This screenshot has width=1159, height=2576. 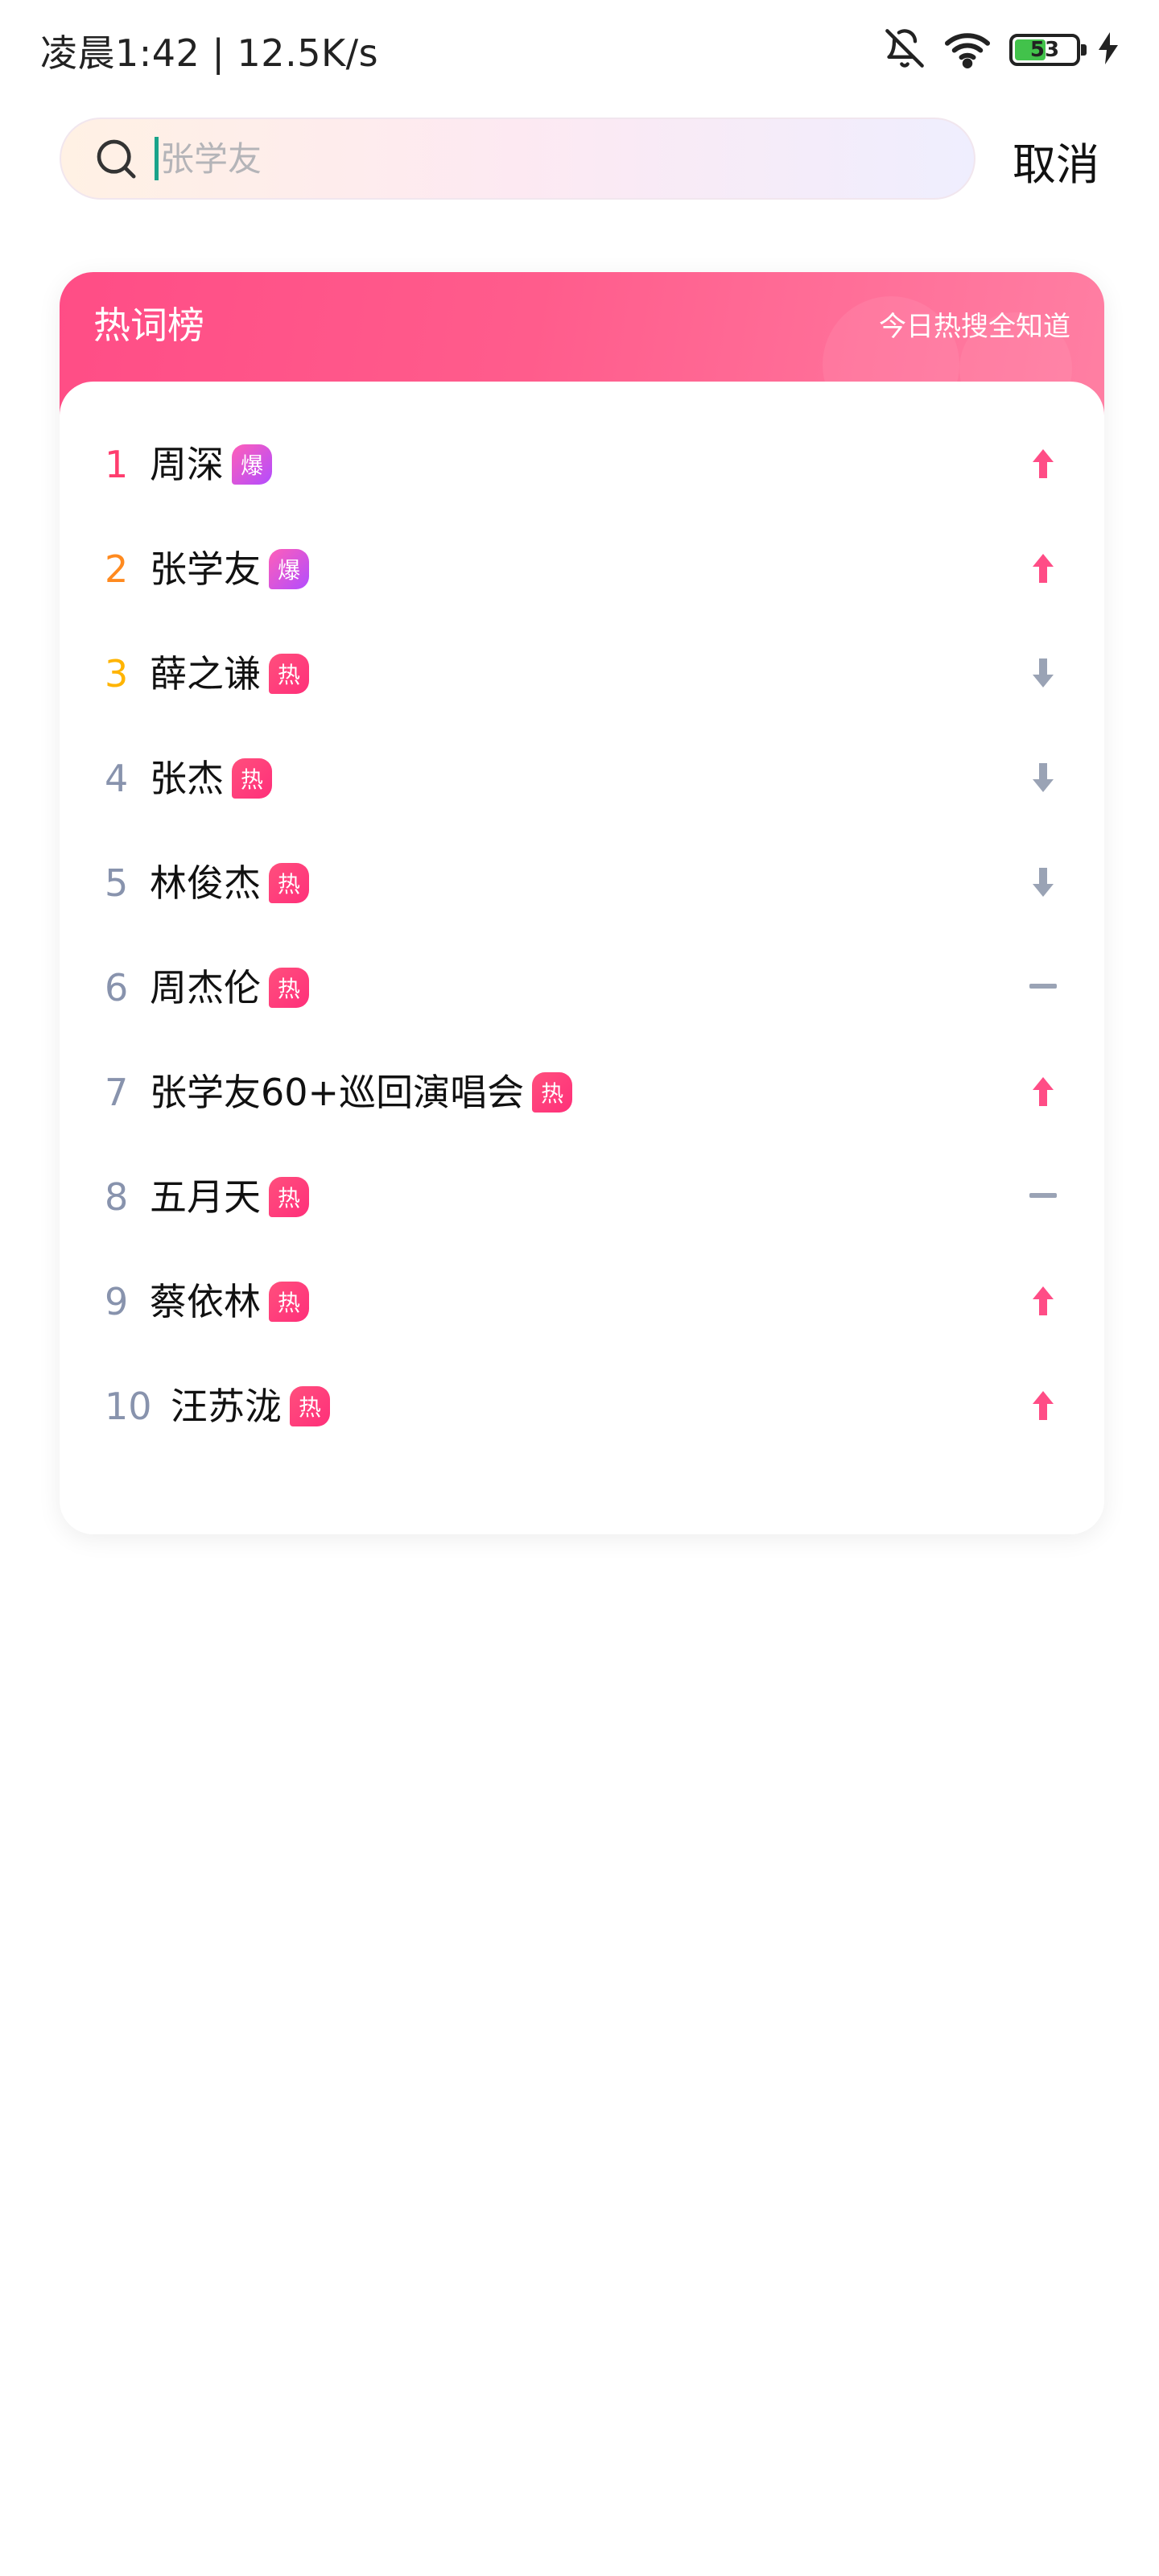 What do you see at coordinates (128, 1406) in the screenshot?
I see `rank-number: 10` at bounding box center [128, 1406].